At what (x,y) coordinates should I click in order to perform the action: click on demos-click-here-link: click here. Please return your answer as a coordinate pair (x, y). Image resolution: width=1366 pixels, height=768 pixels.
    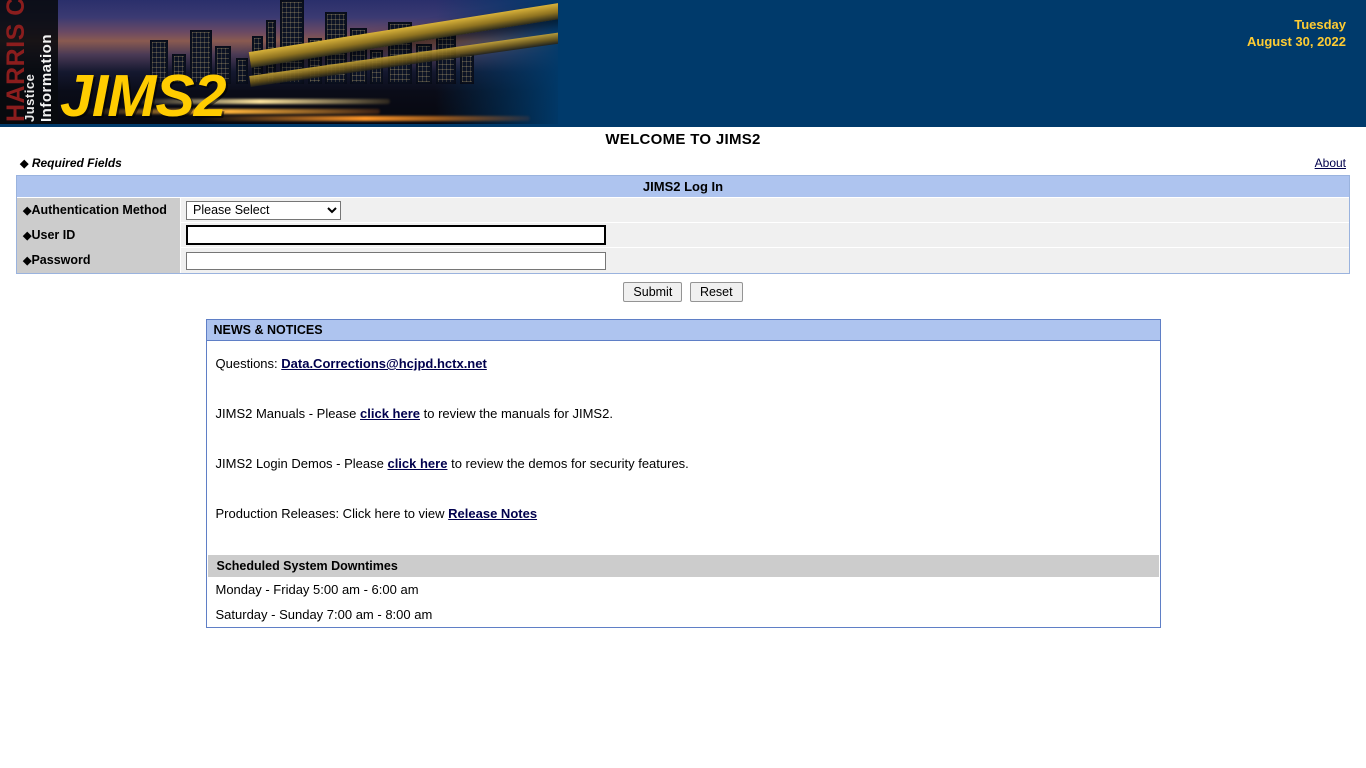
    Looking at the image, I should click on (417, 463).